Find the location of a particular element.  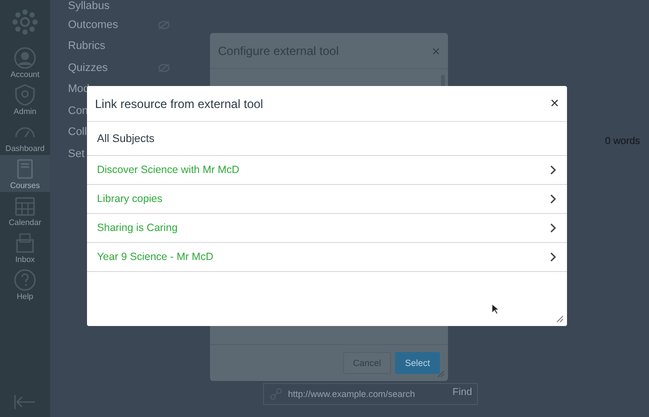

nav-item: Calendar is located at coordinates (25, 210).